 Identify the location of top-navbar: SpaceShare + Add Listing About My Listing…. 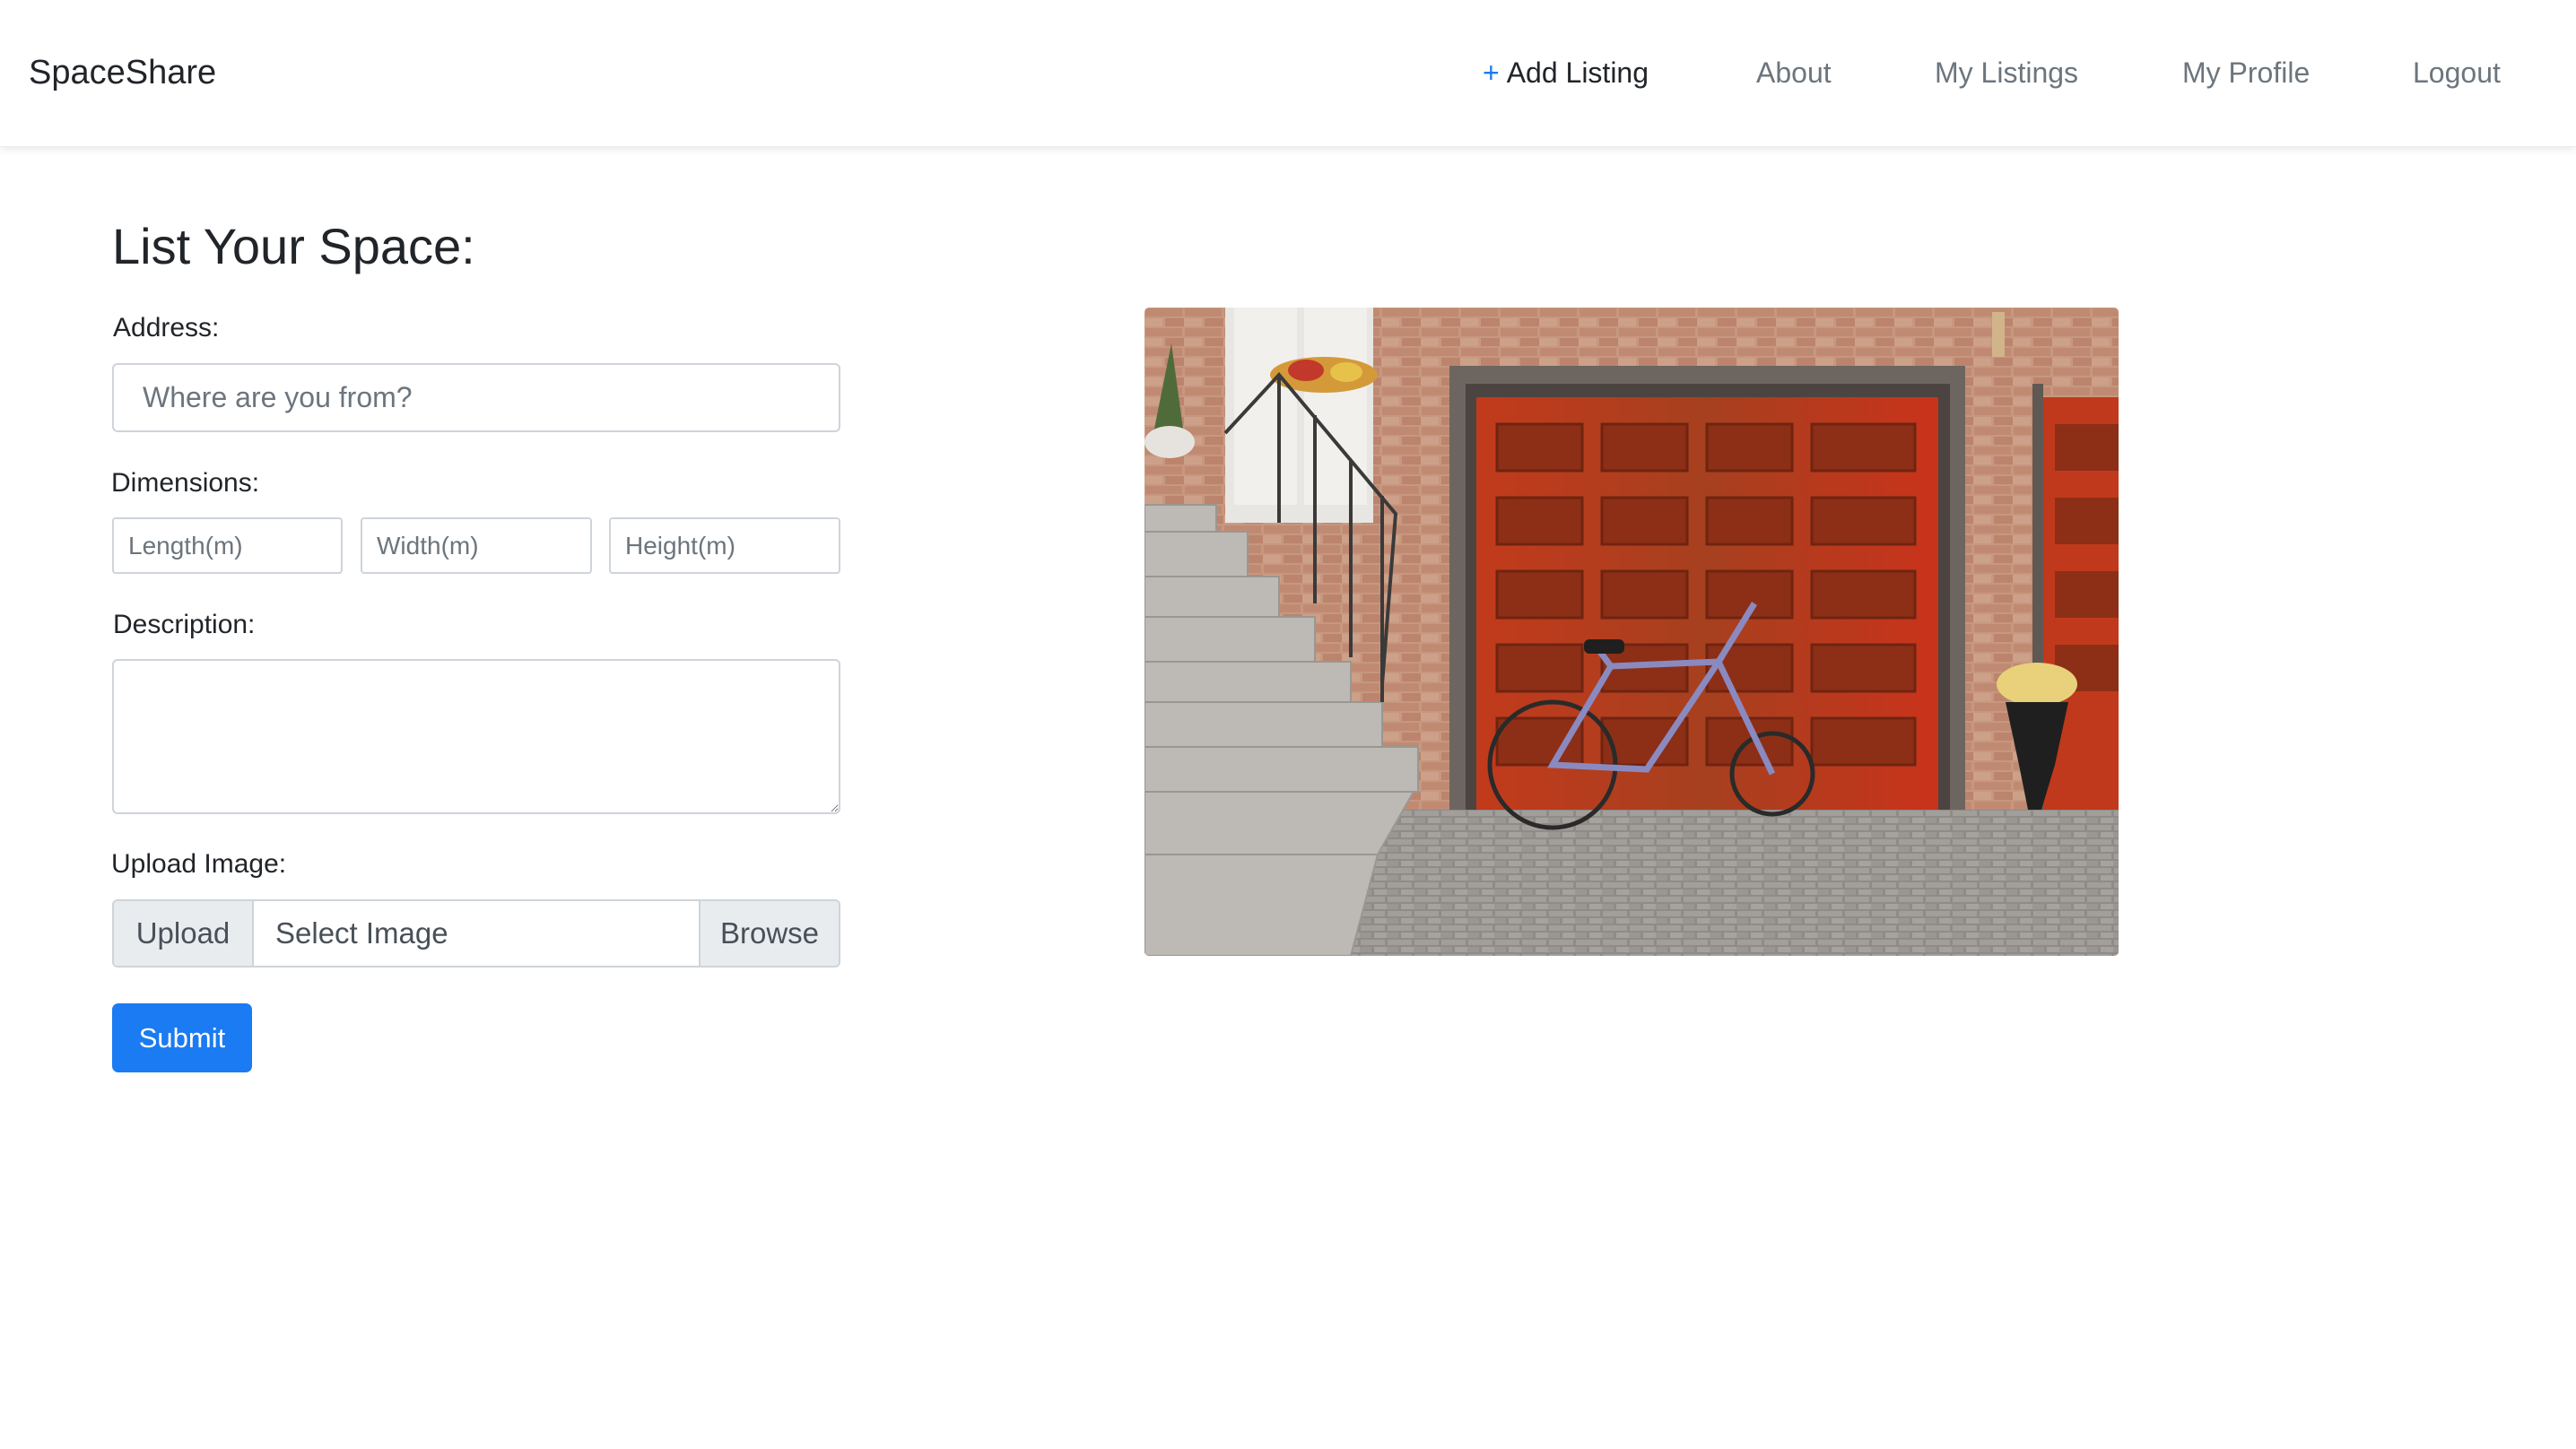
(1288, 73).